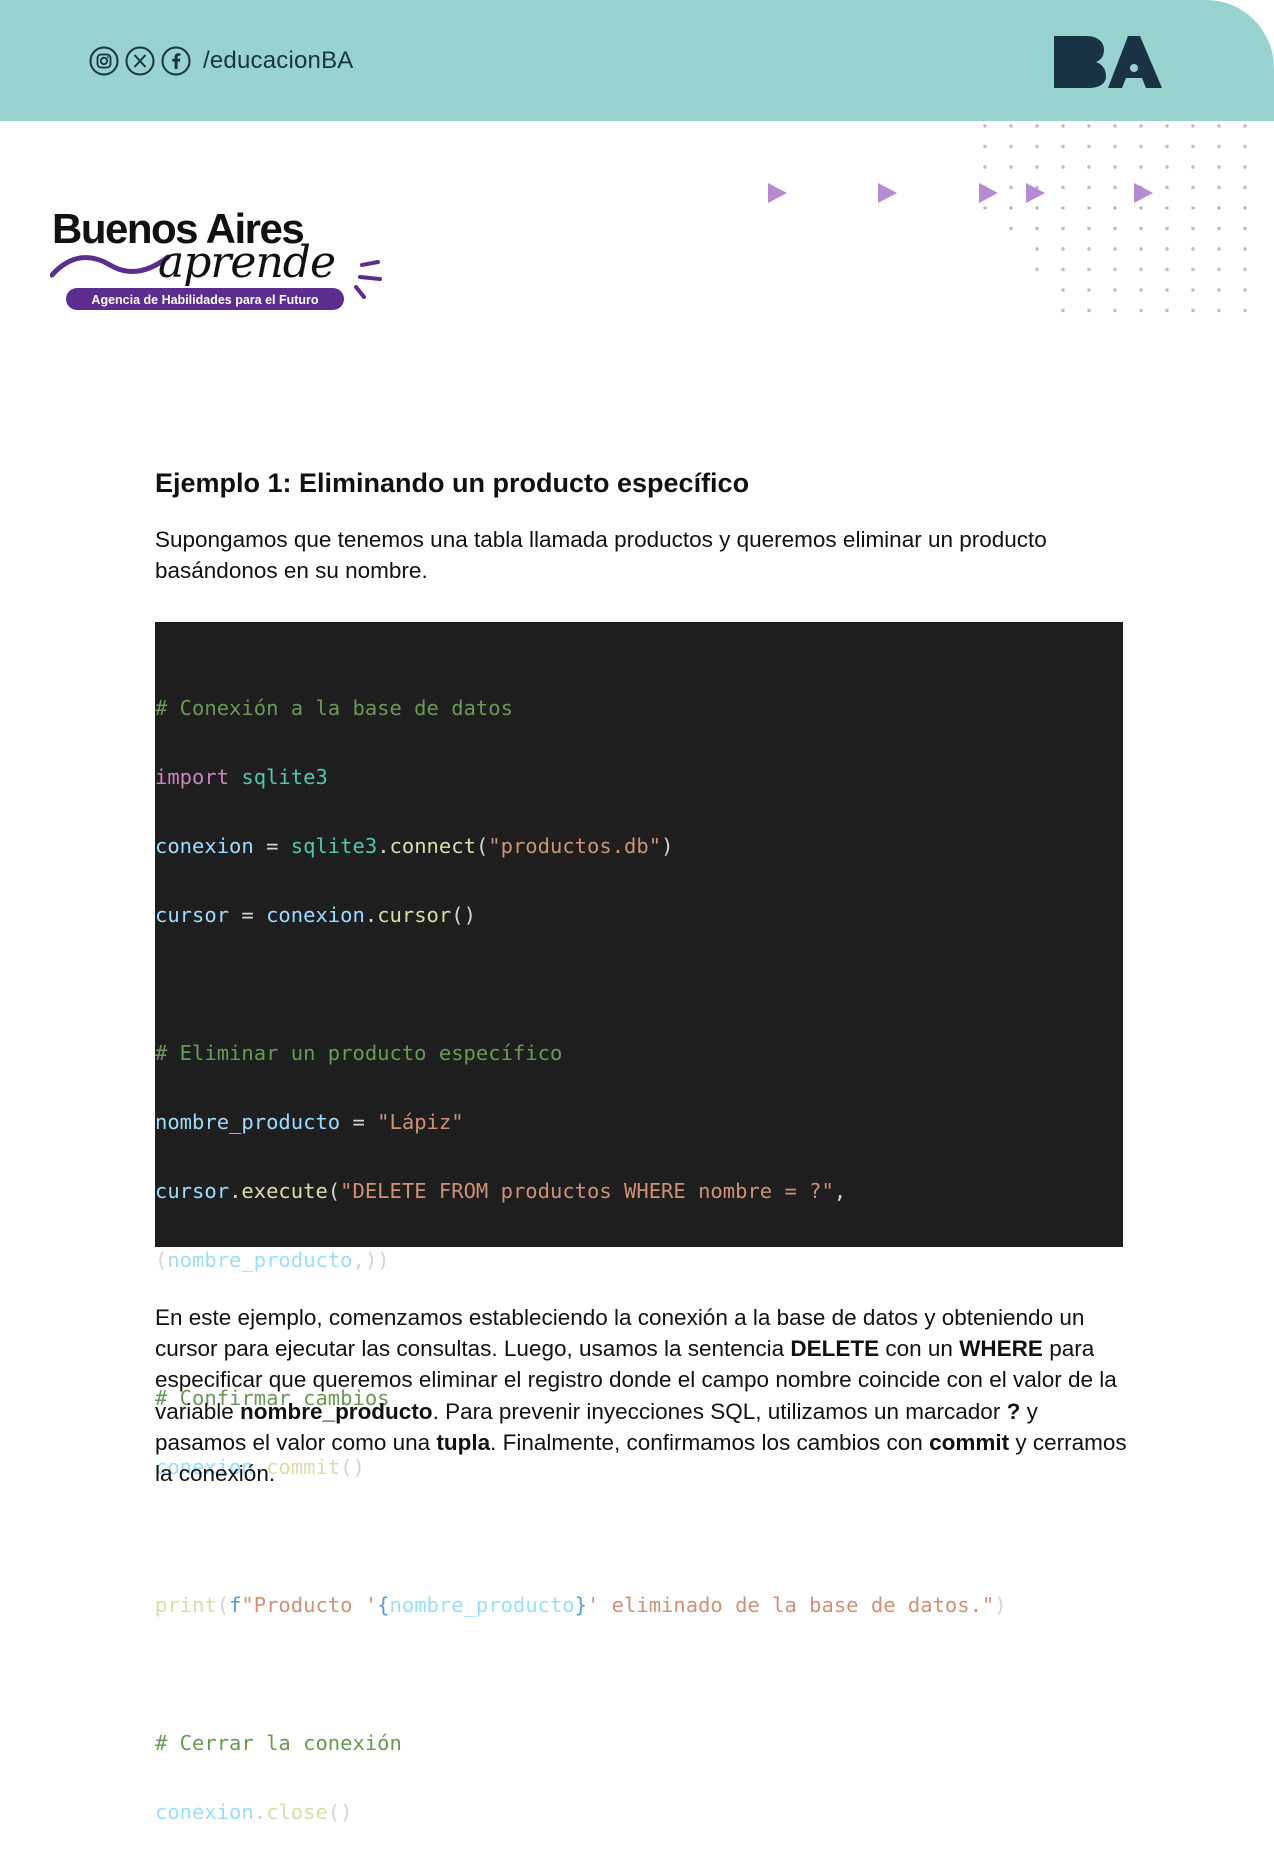 The image size is (1274, 1864). I want to click on x-icon, so click(140, 61).